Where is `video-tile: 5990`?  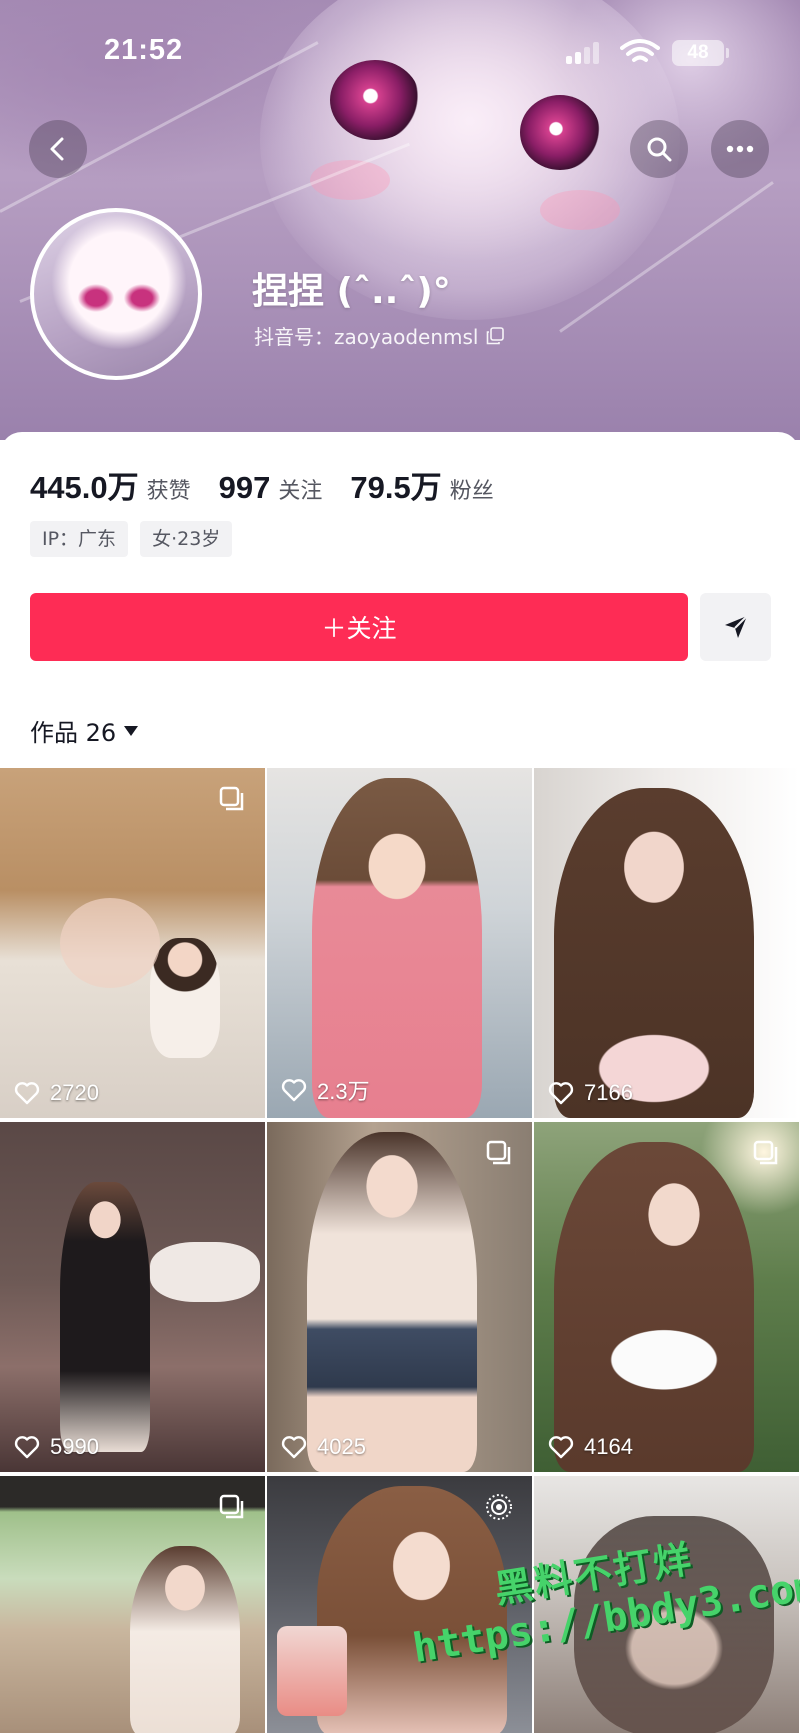
video-tile: 5990 is located at coordinates (132, 1297).